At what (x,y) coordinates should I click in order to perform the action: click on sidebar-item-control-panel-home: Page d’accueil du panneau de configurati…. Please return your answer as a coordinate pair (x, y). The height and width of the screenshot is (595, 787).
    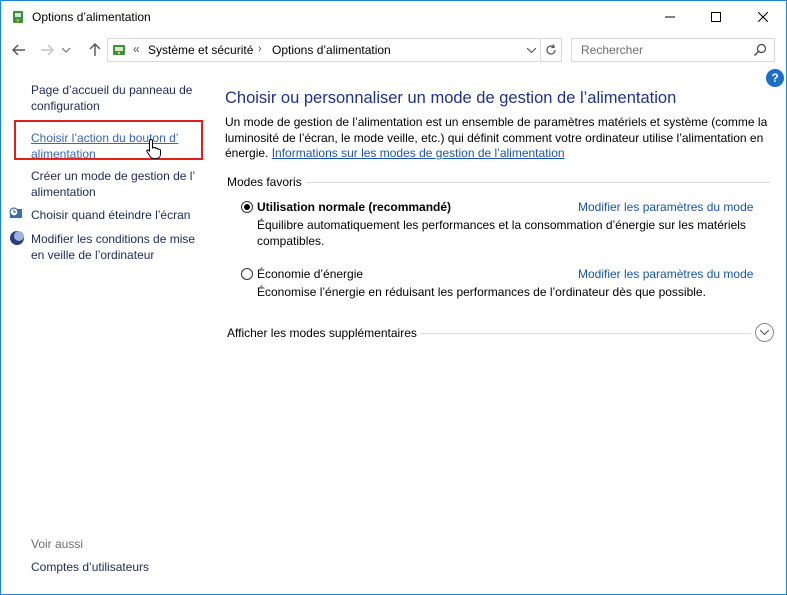
    Looking at the image, I should click on (111, 98).